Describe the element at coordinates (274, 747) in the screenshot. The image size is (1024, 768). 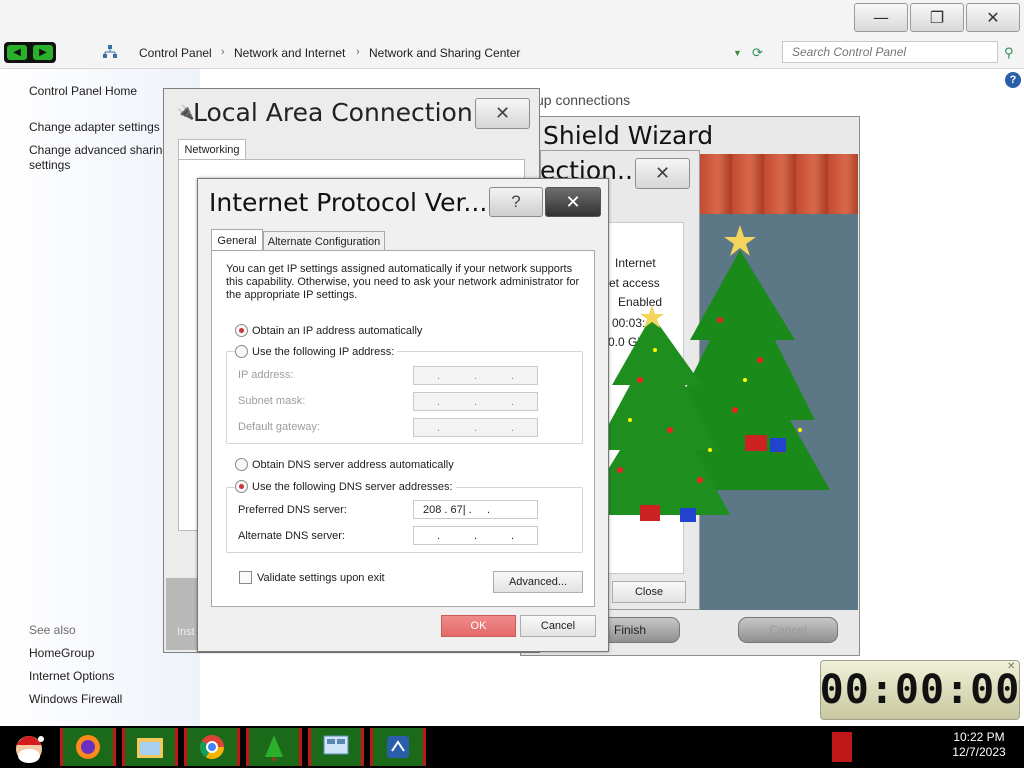
I see `taskbar-tree-icon` at that location.